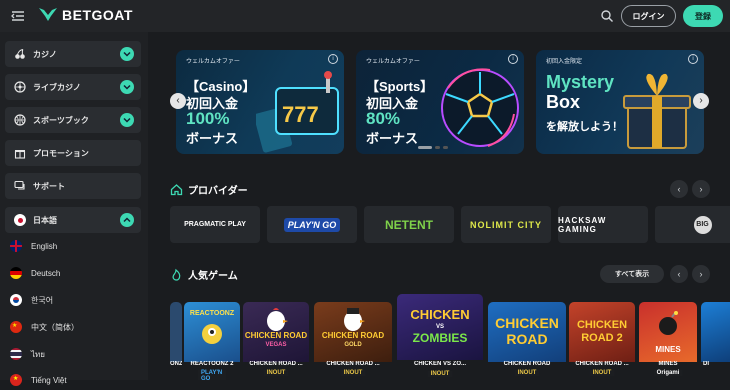  I want to click on game-card: CHICKEN ROAD 2 CHICKEN ROAD ... INOUT, so click(602, 341).